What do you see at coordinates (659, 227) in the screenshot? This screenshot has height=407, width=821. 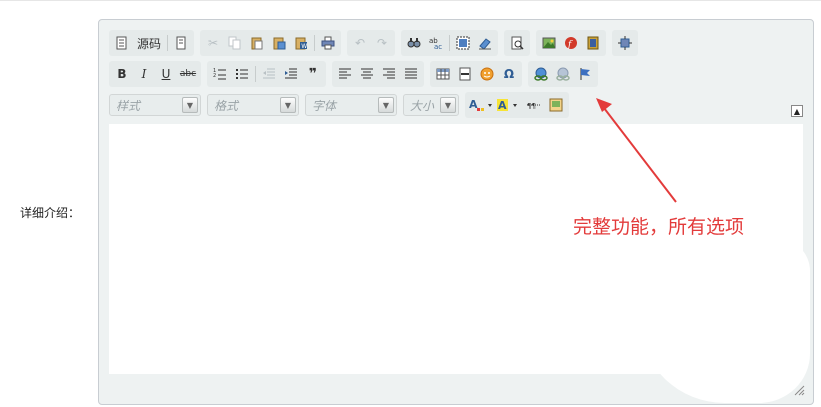 I see `annotation-text: 完整功能，所有选项` at bounding box center [659, 227].